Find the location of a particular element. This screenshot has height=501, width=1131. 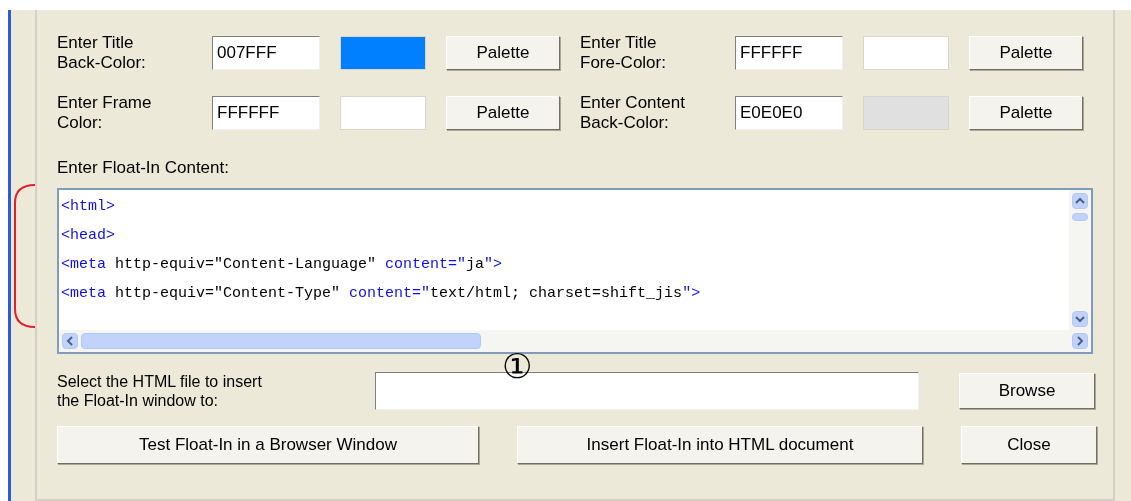

field-label: Enter Content Back-Color: is located at coordinates (633, 113).